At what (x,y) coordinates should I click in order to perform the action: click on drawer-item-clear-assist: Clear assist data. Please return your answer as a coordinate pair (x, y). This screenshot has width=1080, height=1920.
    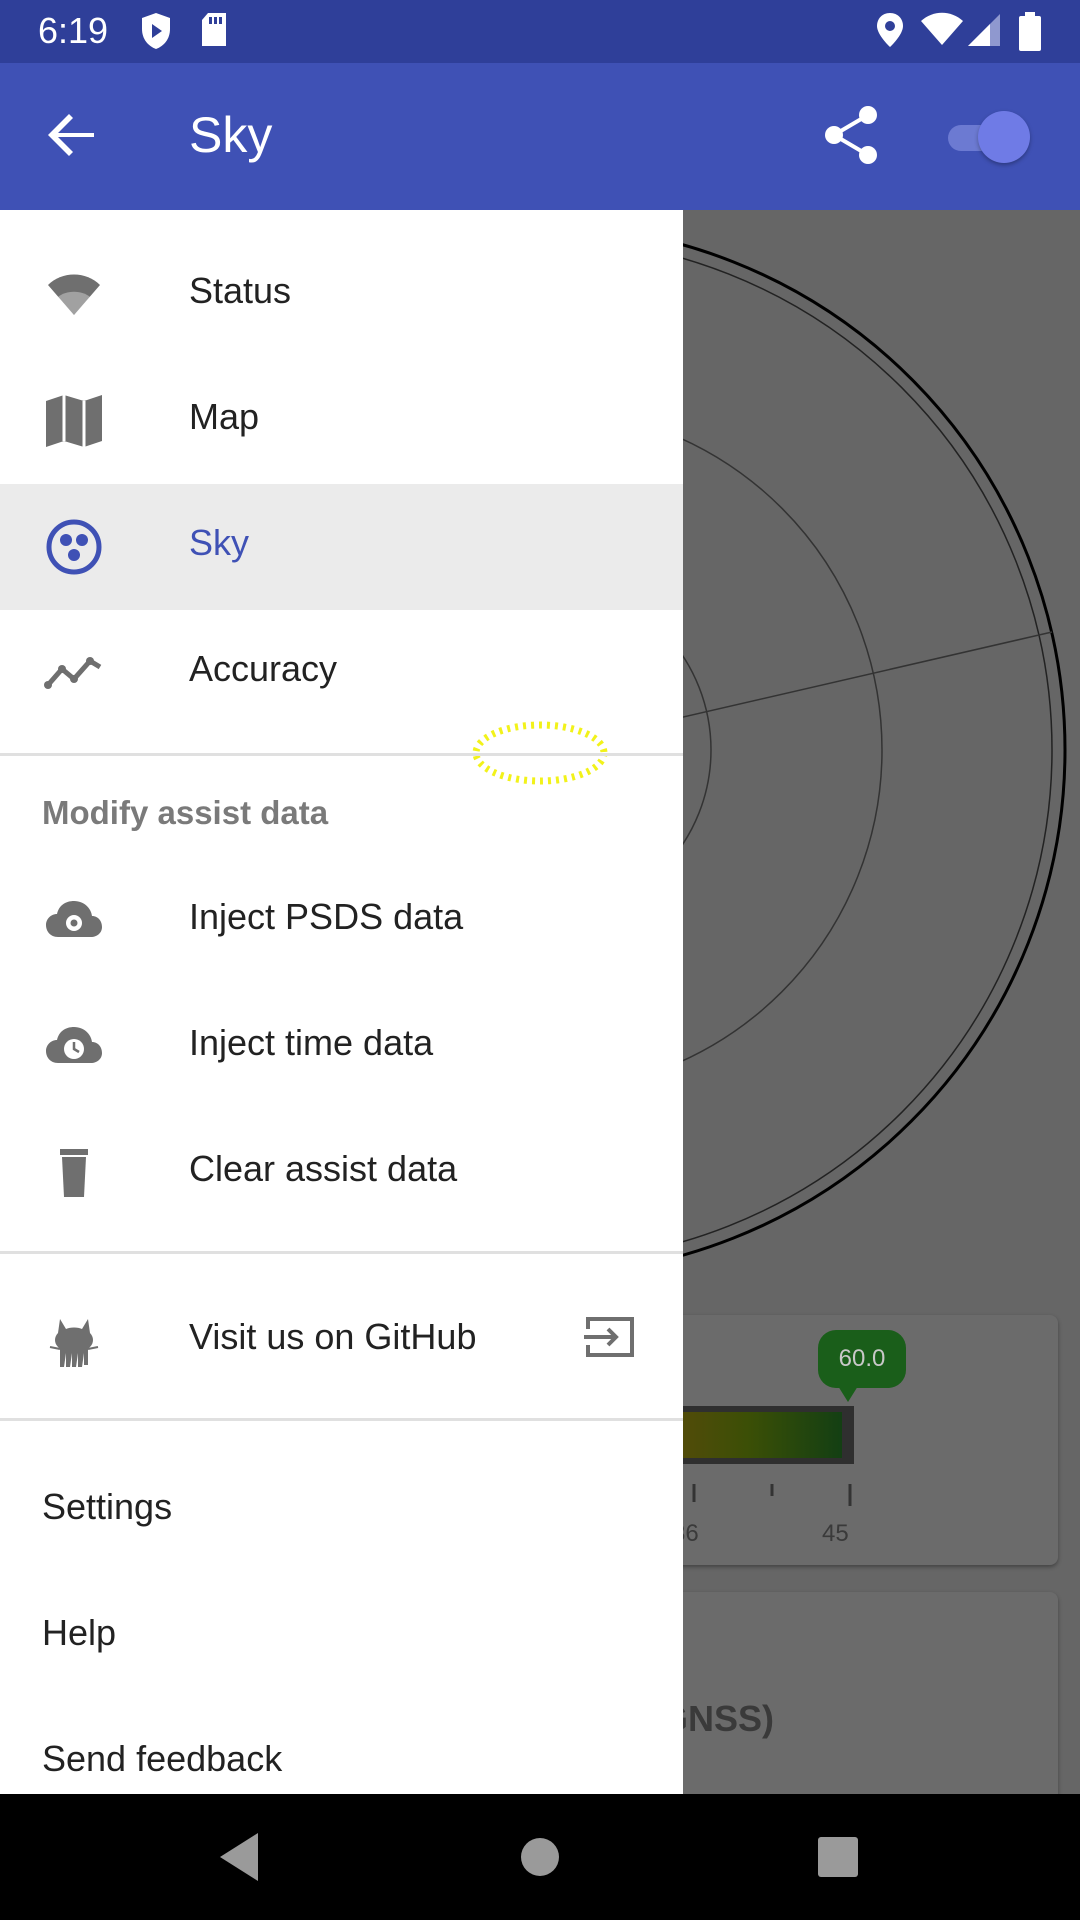
    Looking at the image, I should click on (341, 1173).